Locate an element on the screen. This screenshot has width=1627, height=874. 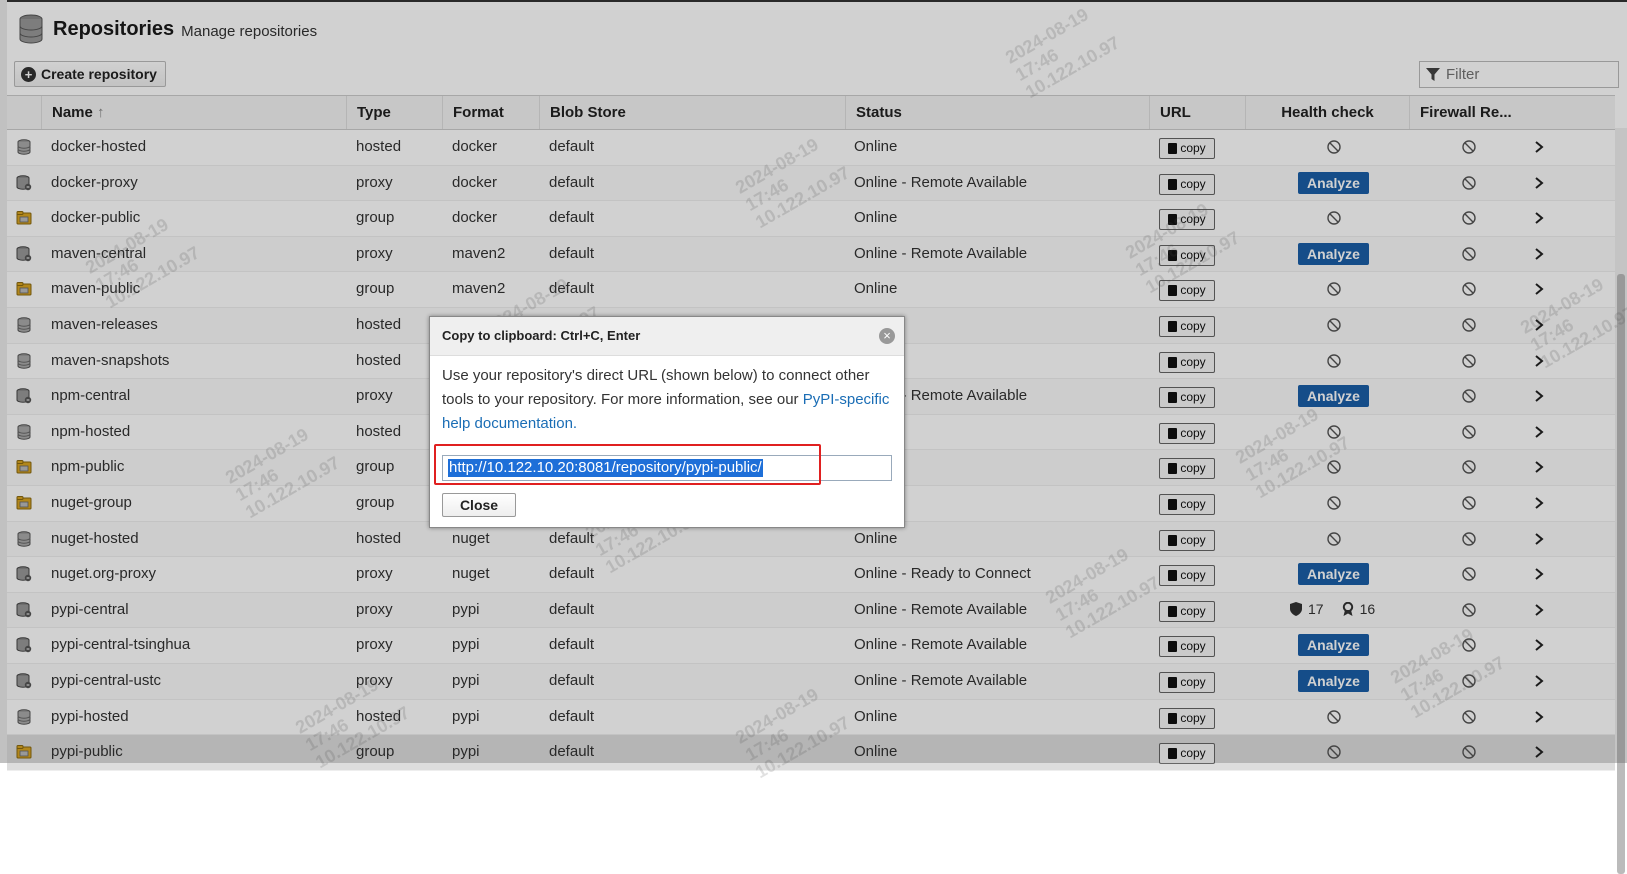
close-icon: × is located at coordinates (887, 336).